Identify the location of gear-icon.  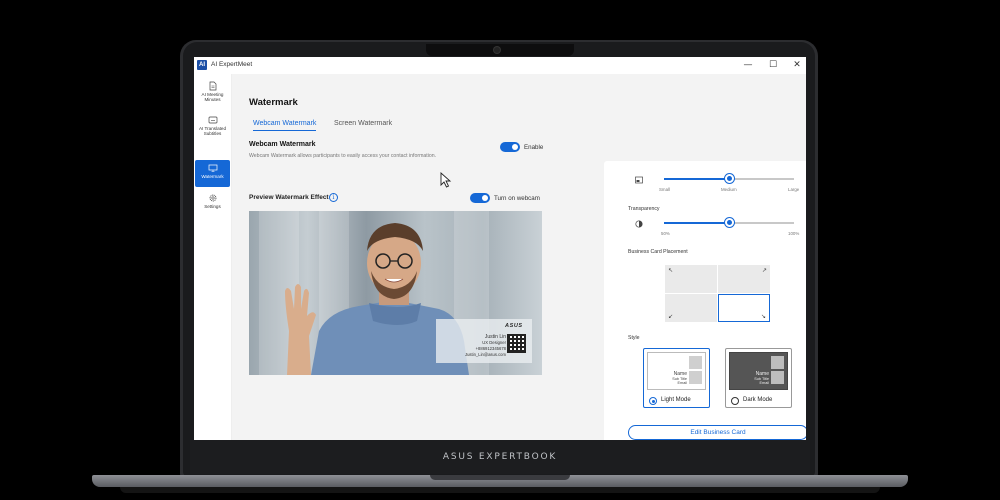
(212, 198).